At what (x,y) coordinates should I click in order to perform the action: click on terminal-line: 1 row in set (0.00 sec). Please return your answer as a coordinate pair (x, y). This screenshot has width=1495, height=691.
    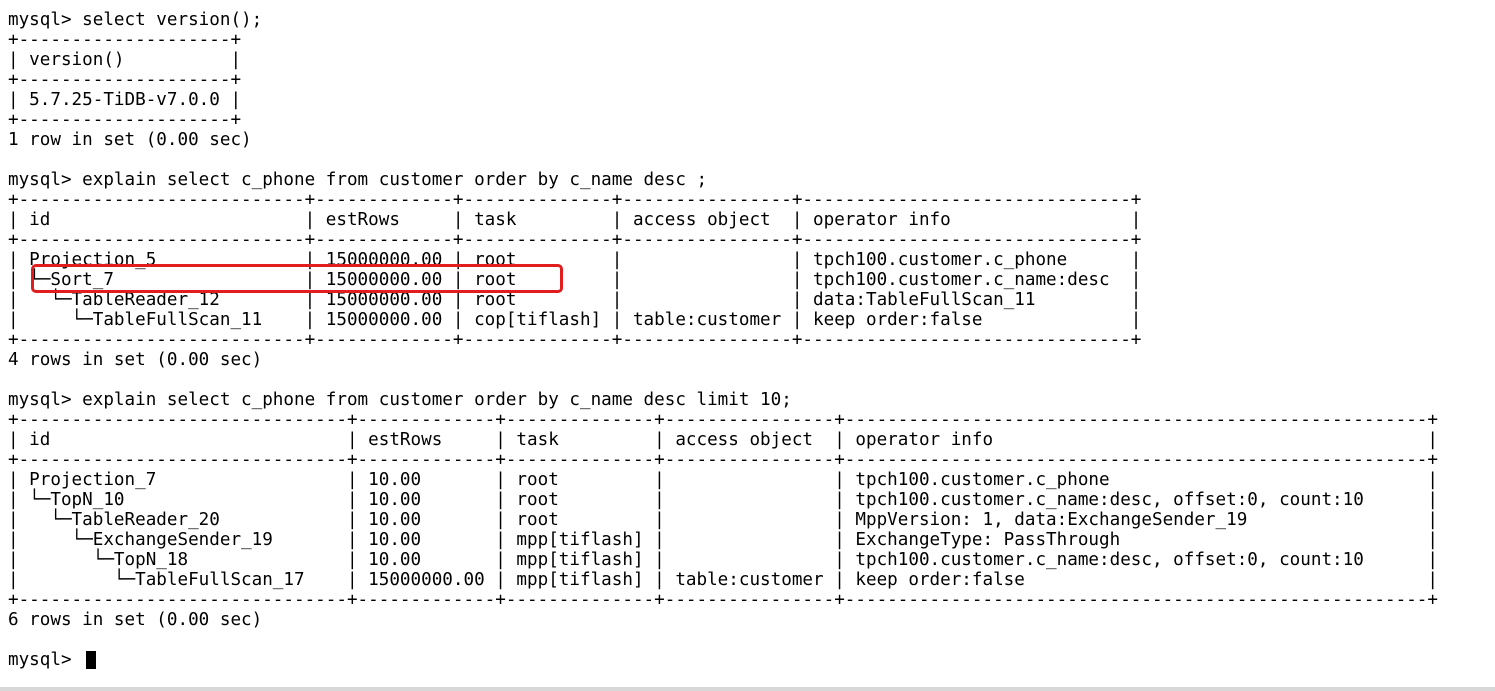
    Looking at the image, I should click on (130, 140).